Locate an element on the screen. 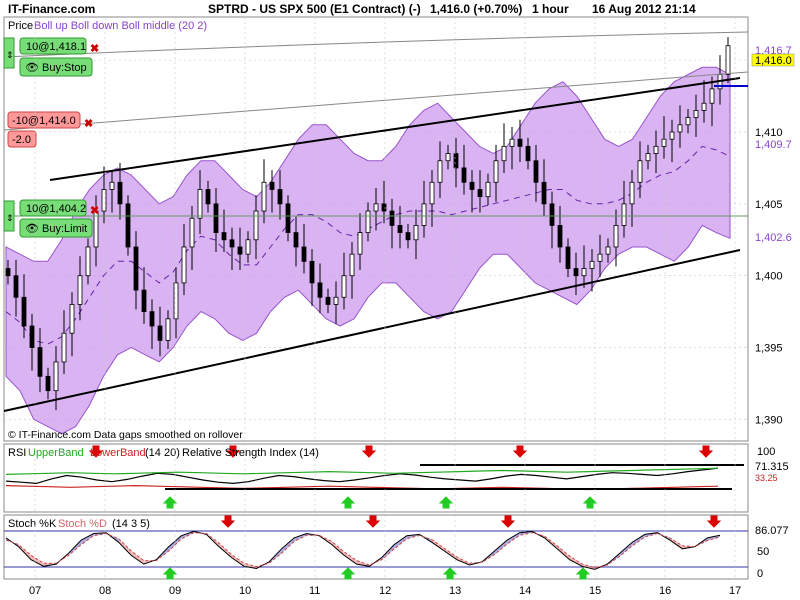  order-pnl: -2.0 is located at coordinates (21, 140).